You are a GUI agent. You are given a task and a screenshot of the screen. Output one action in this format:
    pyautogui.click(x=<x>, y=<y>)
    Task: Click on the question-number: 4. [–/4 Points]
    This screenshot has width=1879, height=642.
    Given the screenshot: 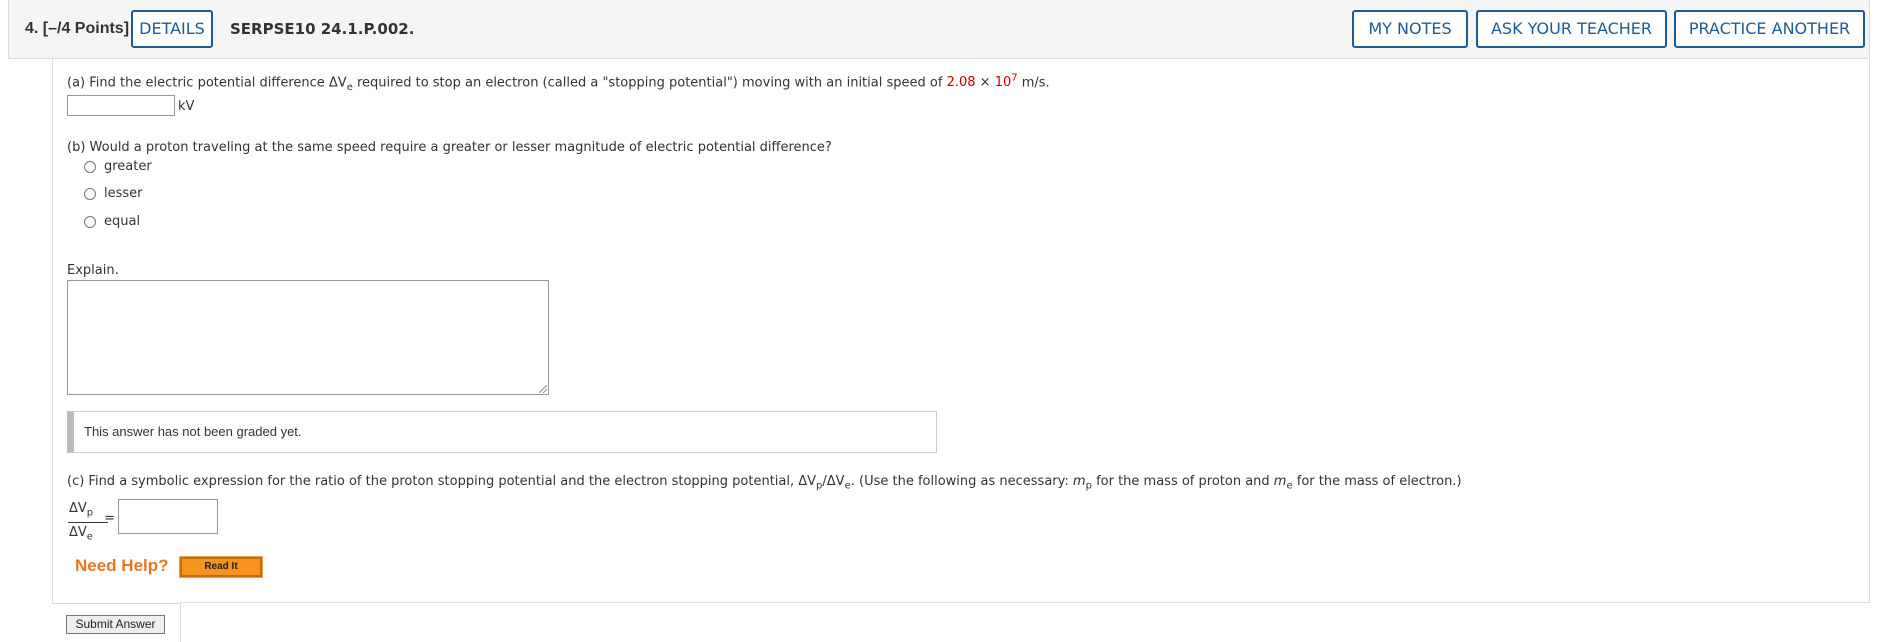 What is the action you would take?
    pyautogui.click(x=77, y=28)
    